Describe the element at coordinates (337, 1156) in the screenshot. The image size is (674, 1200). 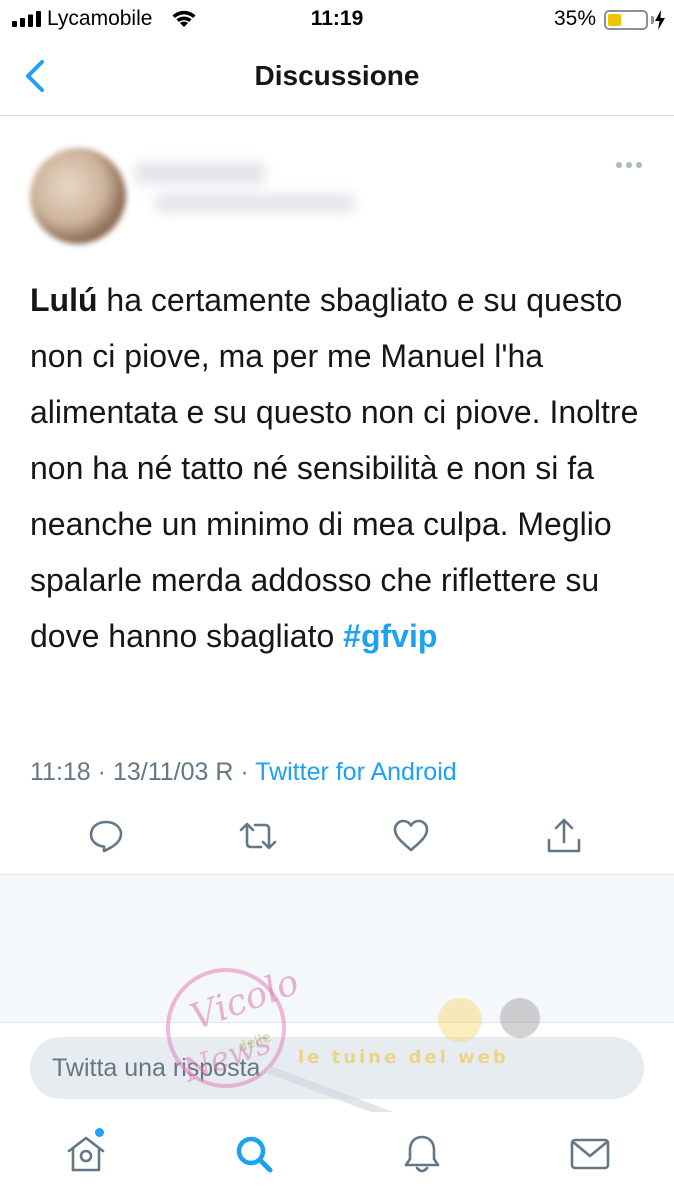
I see `tab-bar` at that location.